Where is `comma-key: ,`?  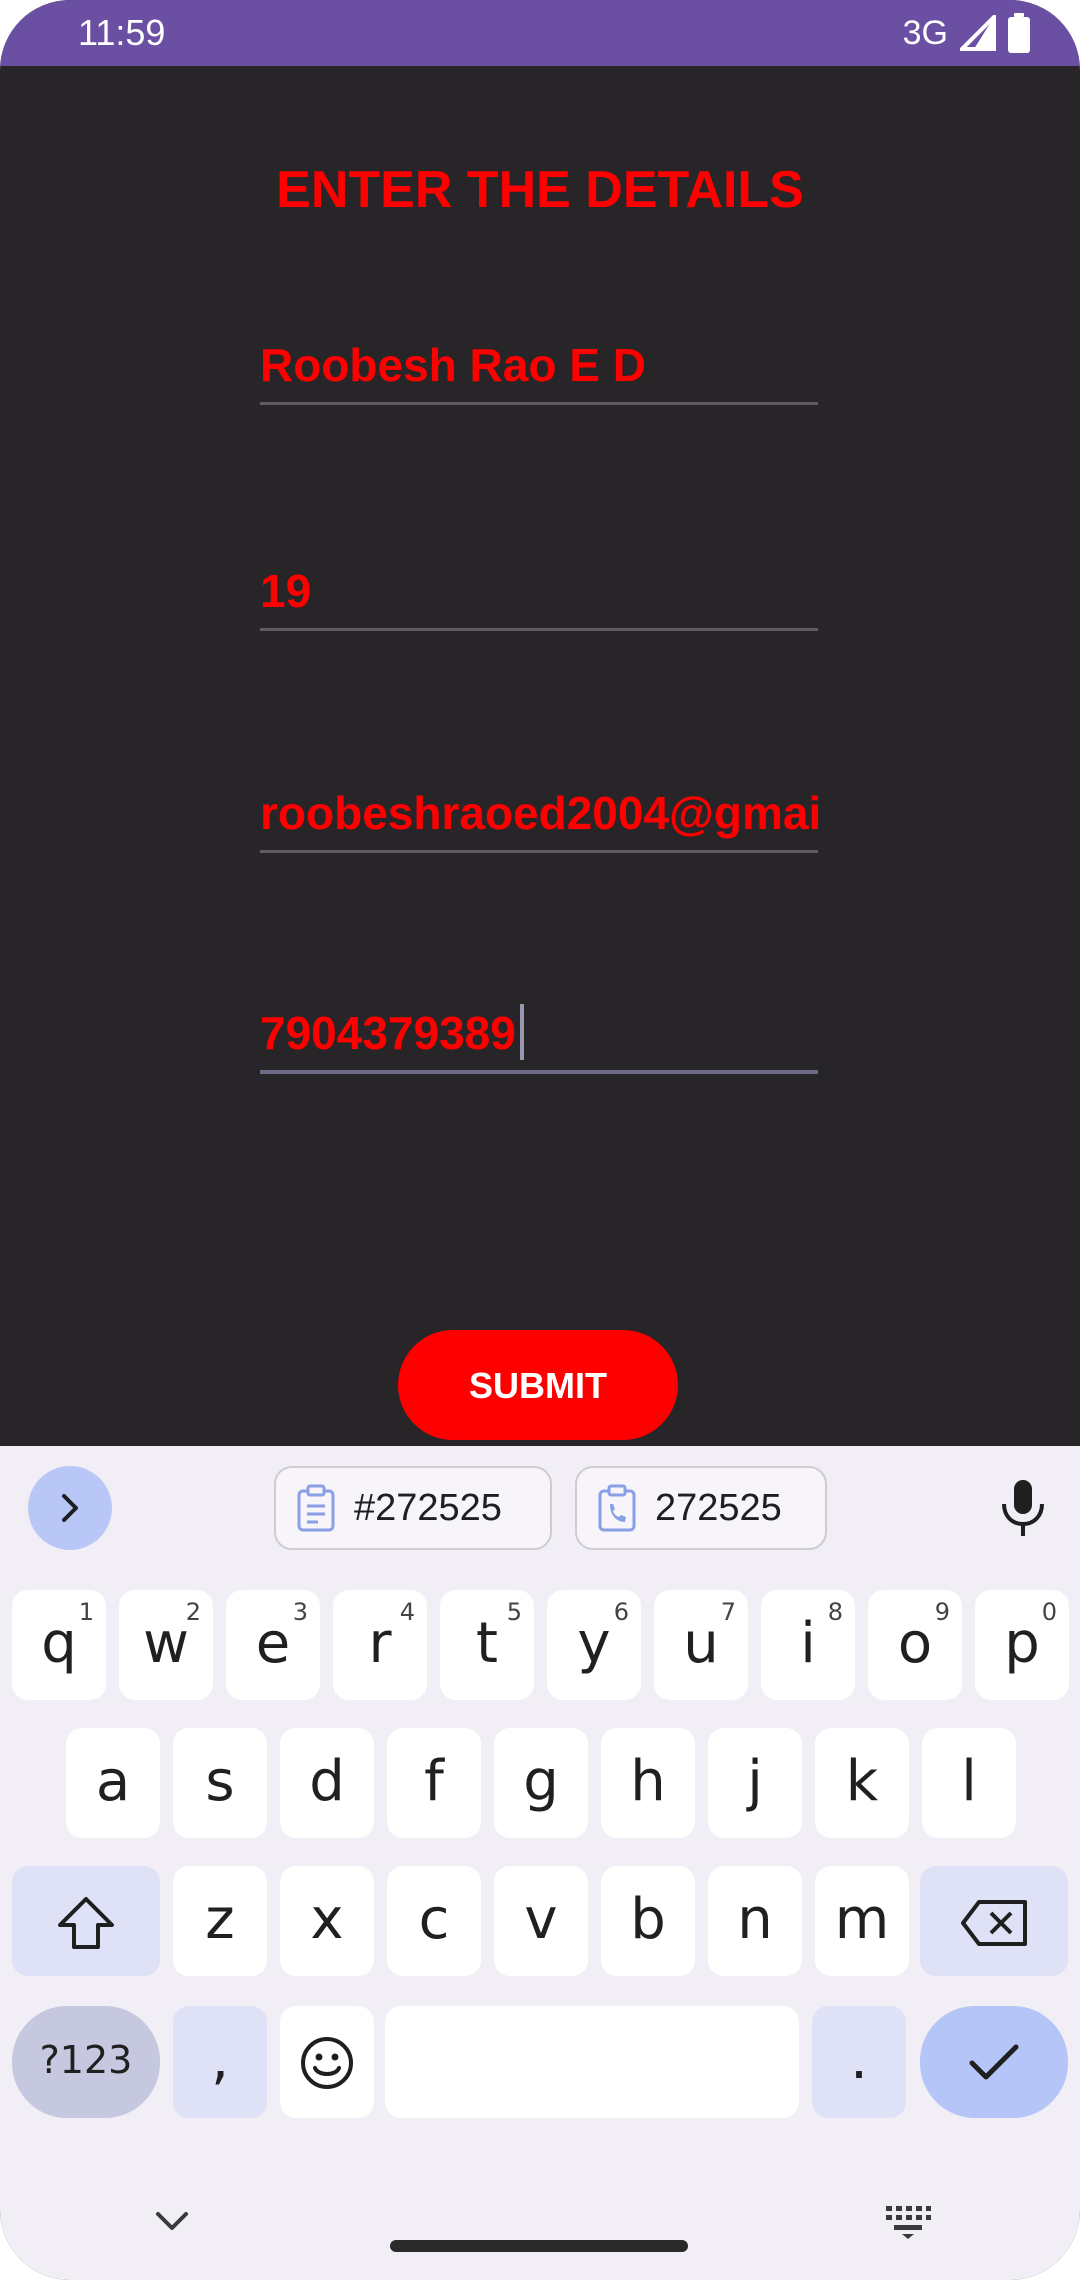
comma-key: , is located at coordinates (220, 2062).